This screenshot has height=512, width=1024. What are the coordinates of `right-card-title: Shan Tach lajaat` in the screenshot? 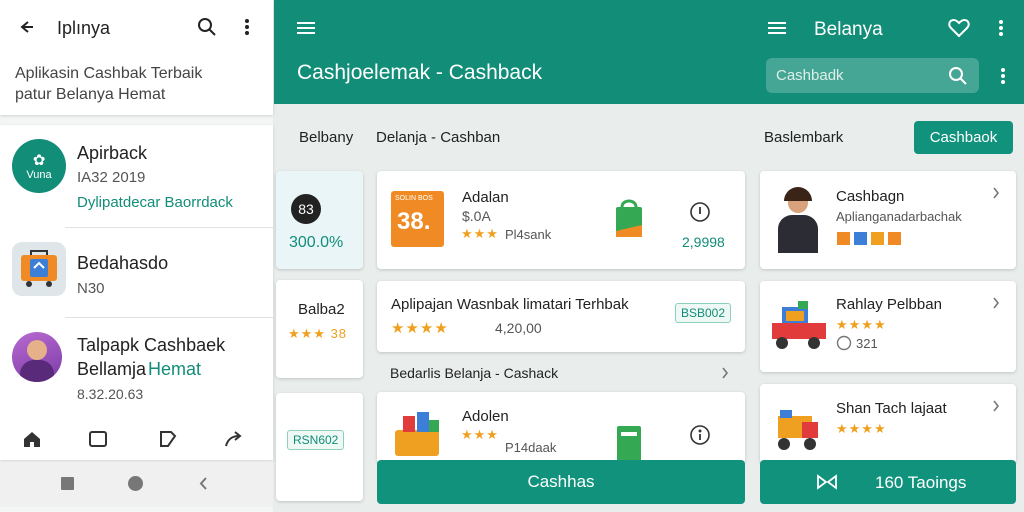 It's located at (891, 408).